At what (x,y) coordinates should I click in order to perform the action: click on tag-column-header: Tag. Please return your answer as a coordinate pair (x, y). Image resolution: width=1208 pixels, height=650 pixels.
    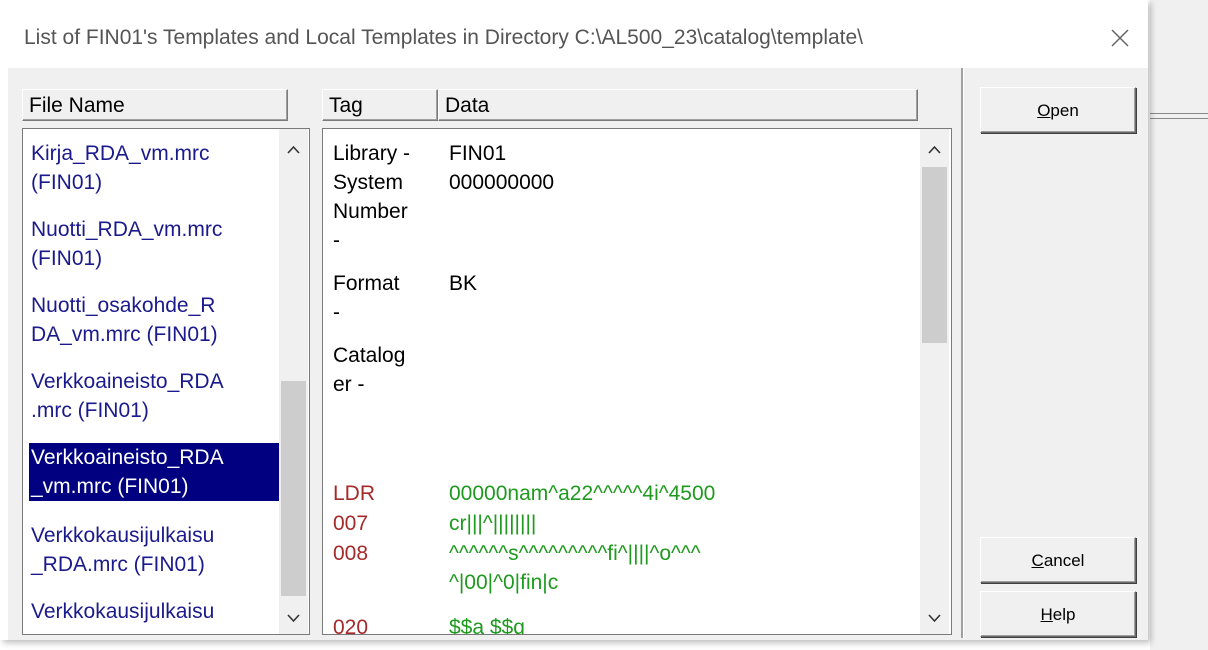
    Looking at the image, I should click on (380, 105).